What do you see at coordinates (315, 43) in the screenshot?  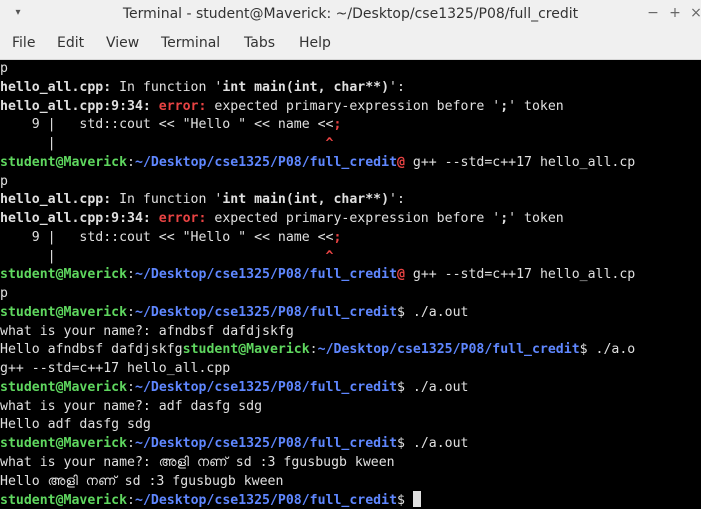 I see `menu-help: Help` at bounding box center [315, 43].